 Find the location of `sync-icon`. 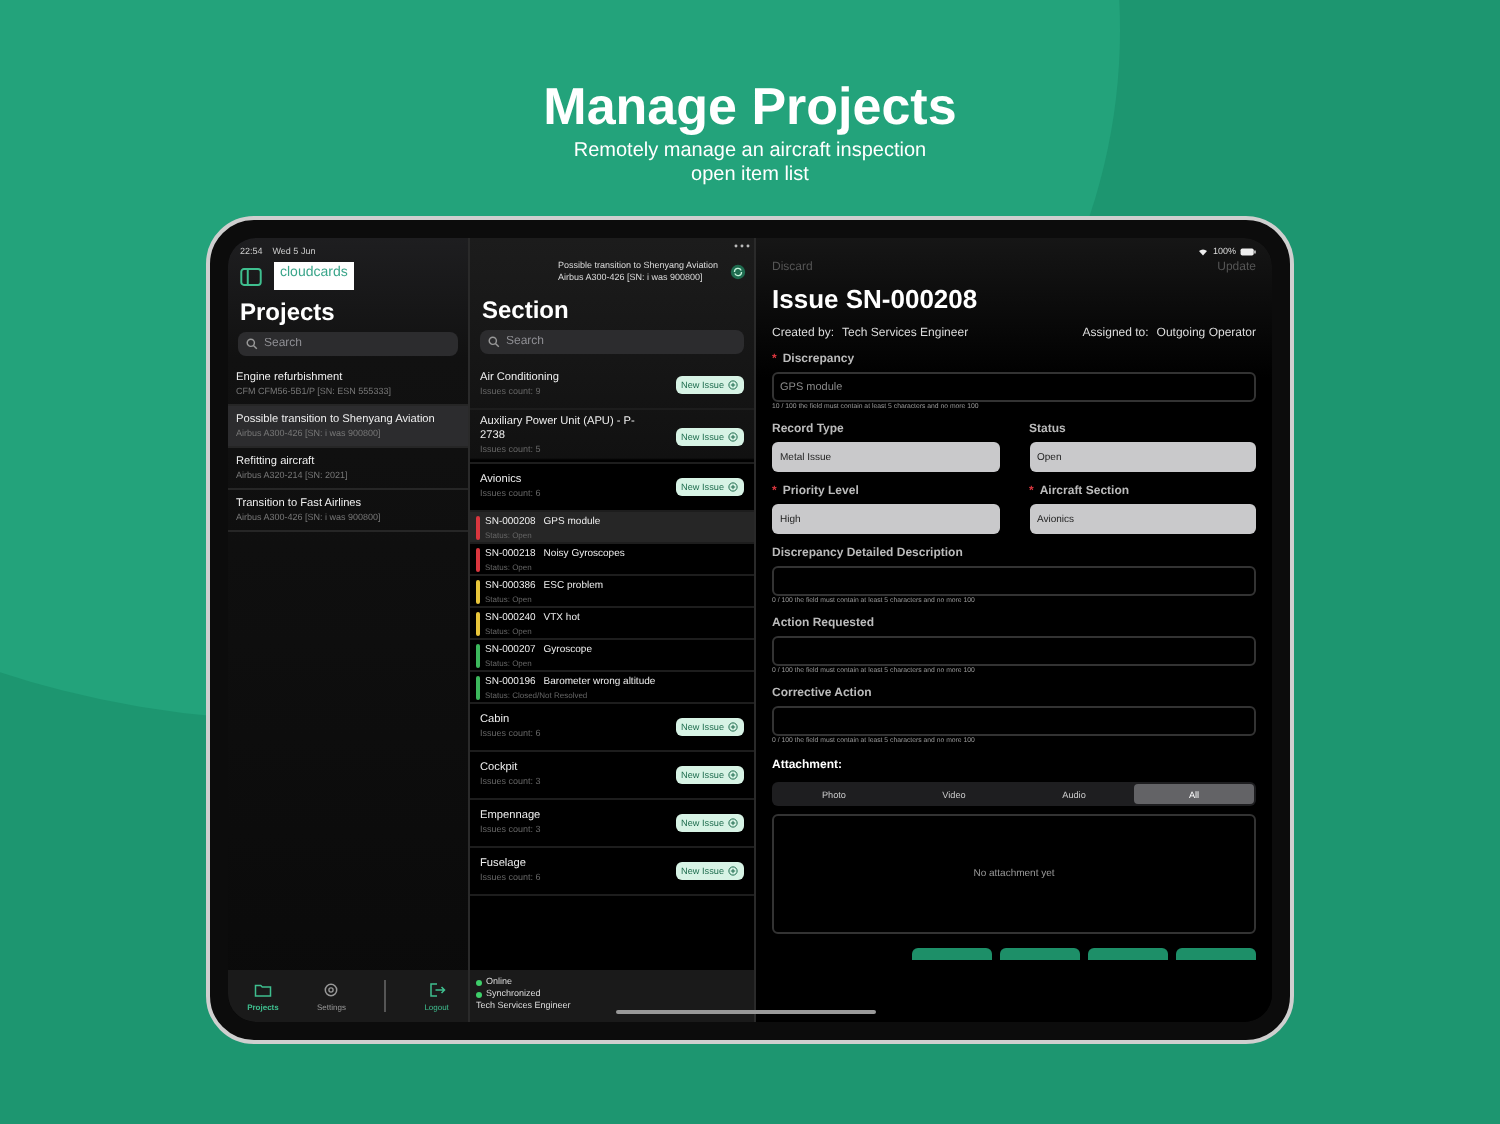

sync-icon is located at coordinates (738, 272).